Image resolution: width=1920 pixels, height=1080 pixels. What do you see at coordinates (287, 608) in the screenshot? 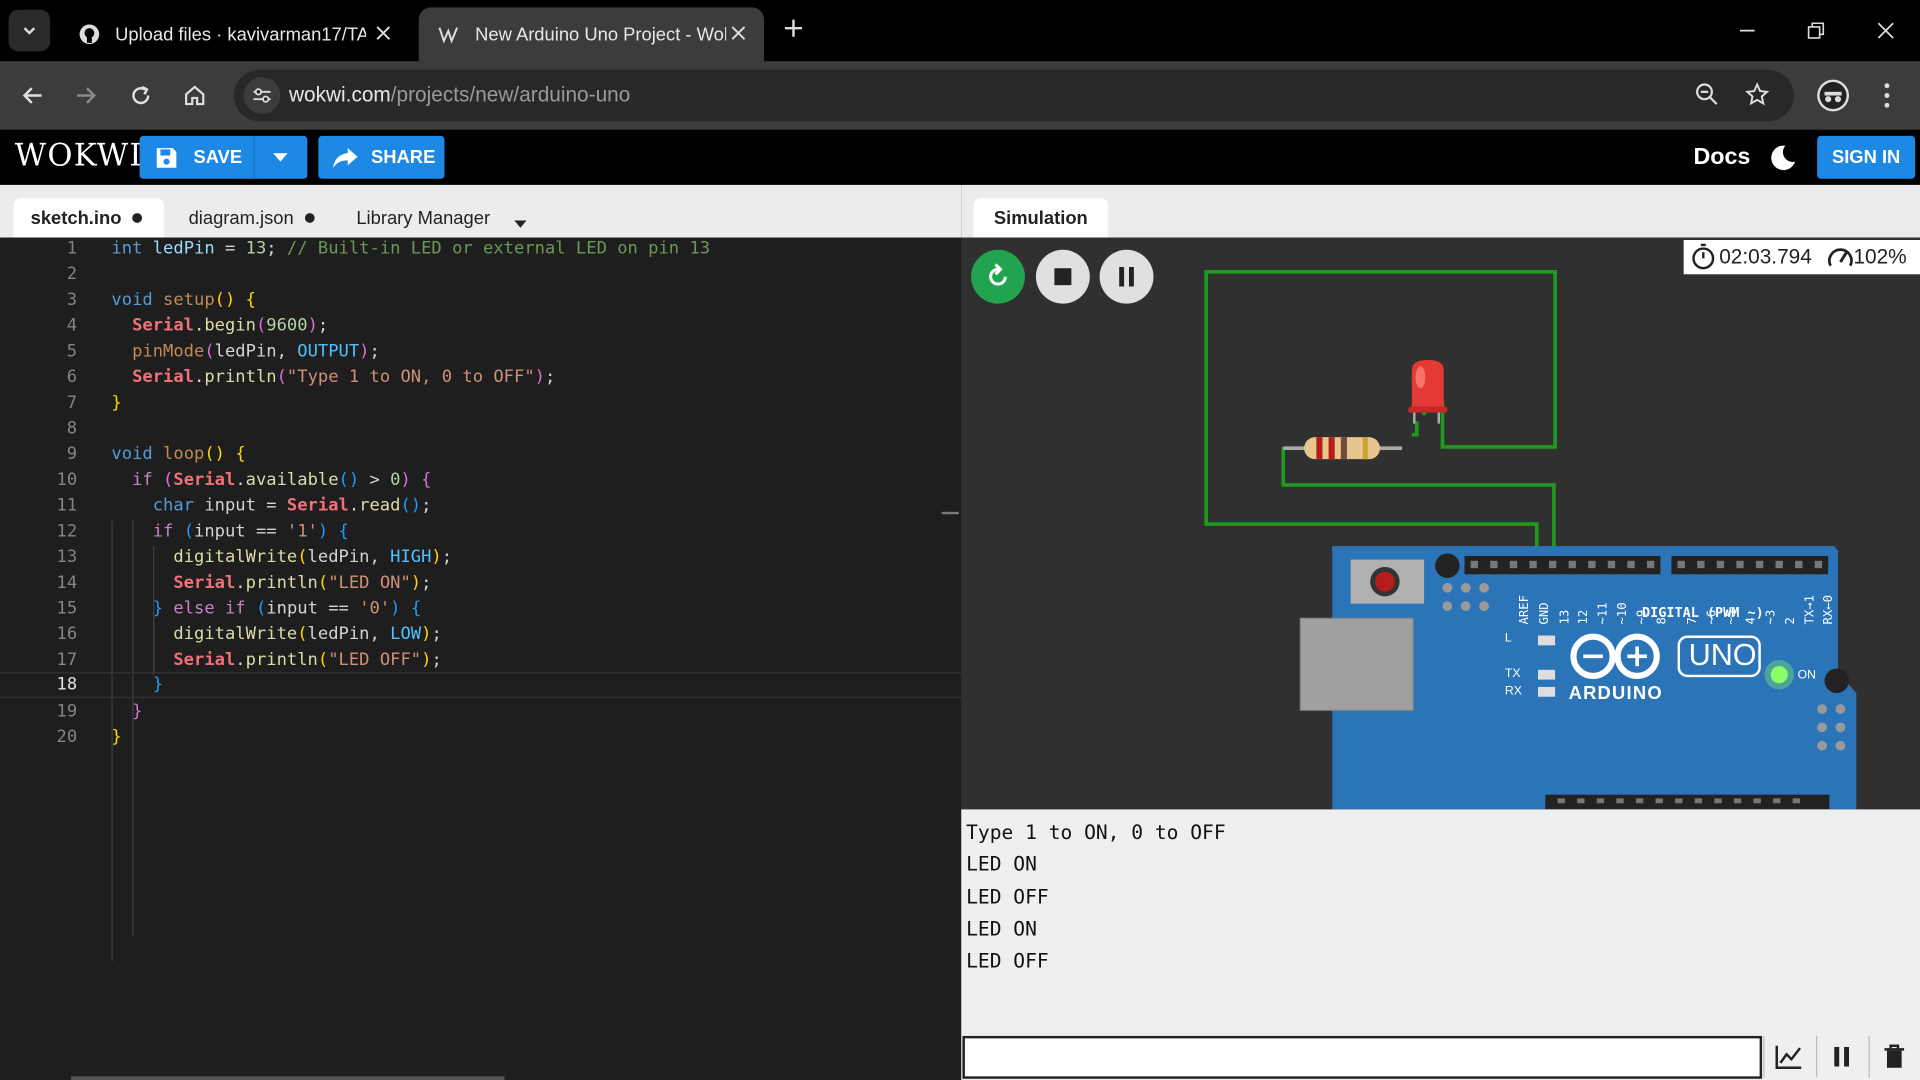
I see `code-text: } else if (input == '0') {` at bounding box center [287, 608].